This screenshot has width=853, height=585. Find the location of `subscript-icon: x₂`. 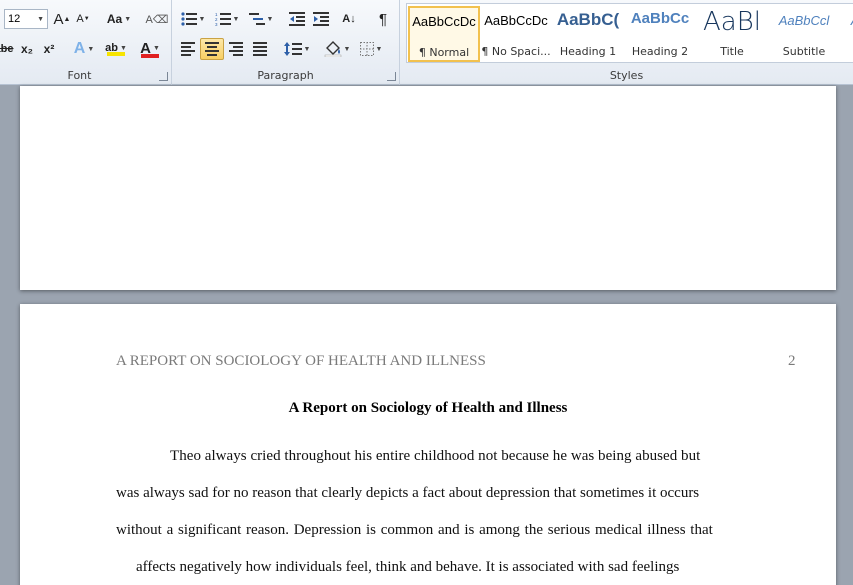

subscript-icon: x₂ is located at coordinates (26, 49).